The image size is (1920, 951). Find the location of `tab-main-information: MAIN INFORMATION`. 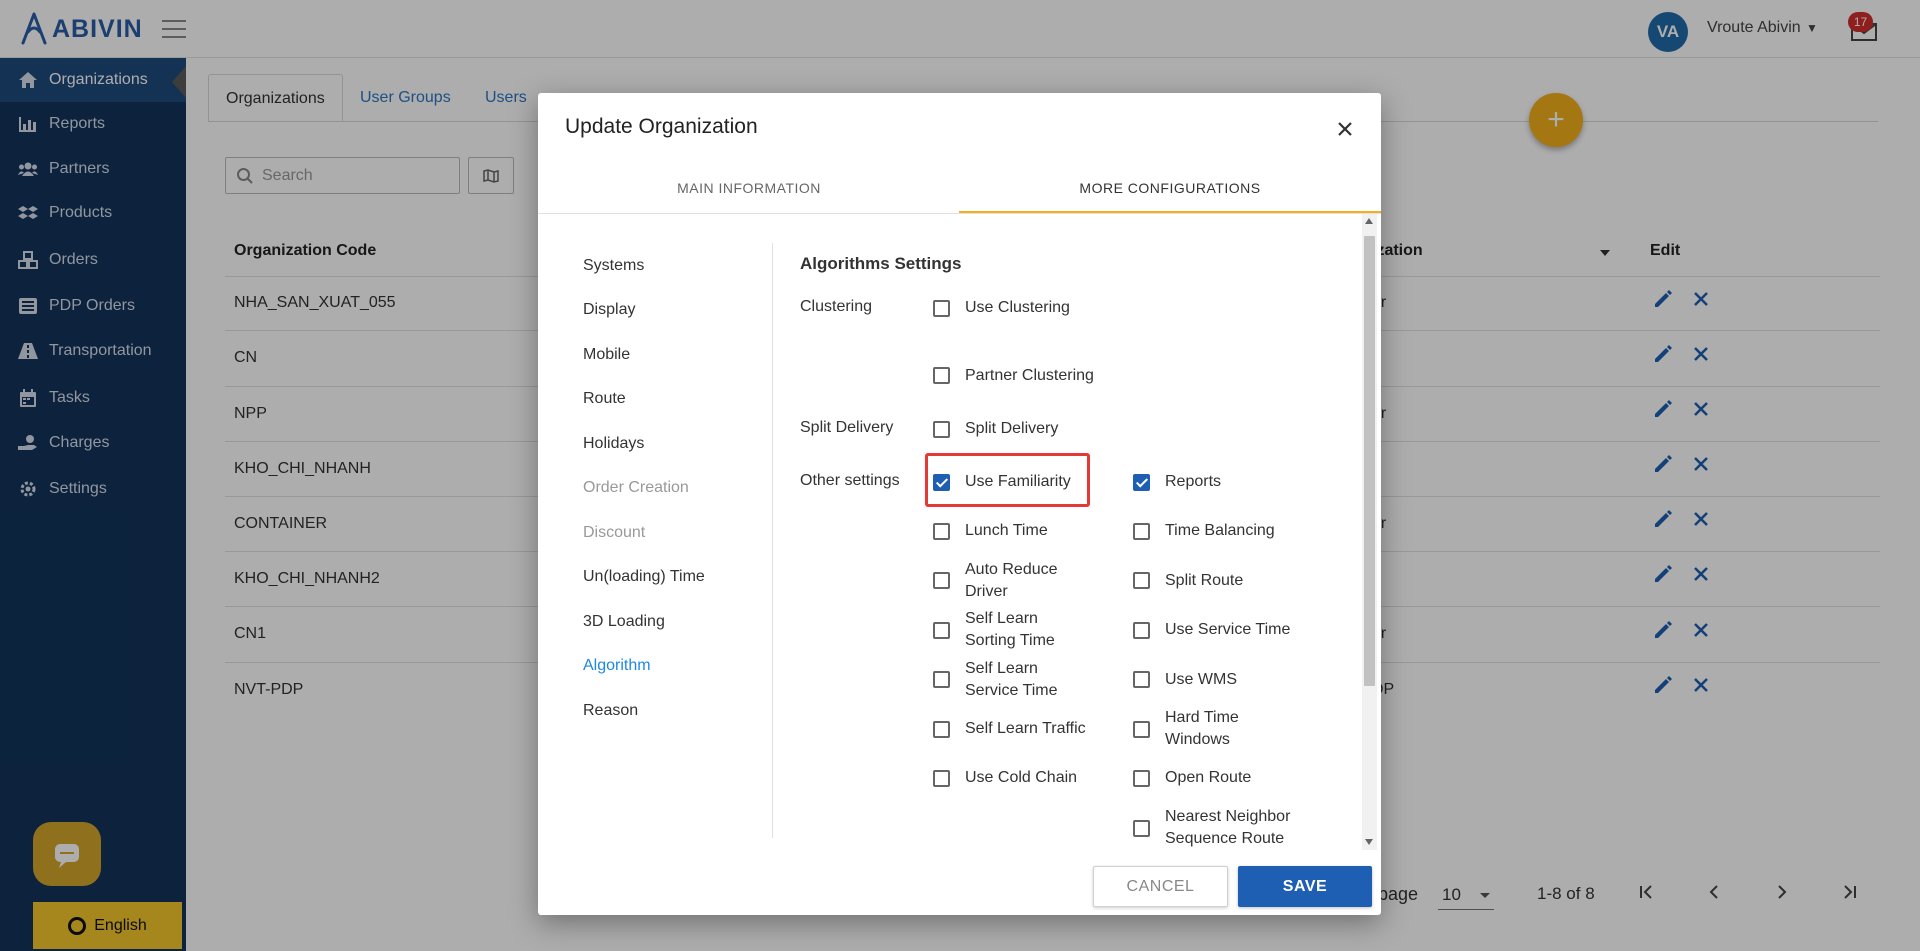

tab-main-information: MAIN INFORMATION is located at coordinates (749, 195).